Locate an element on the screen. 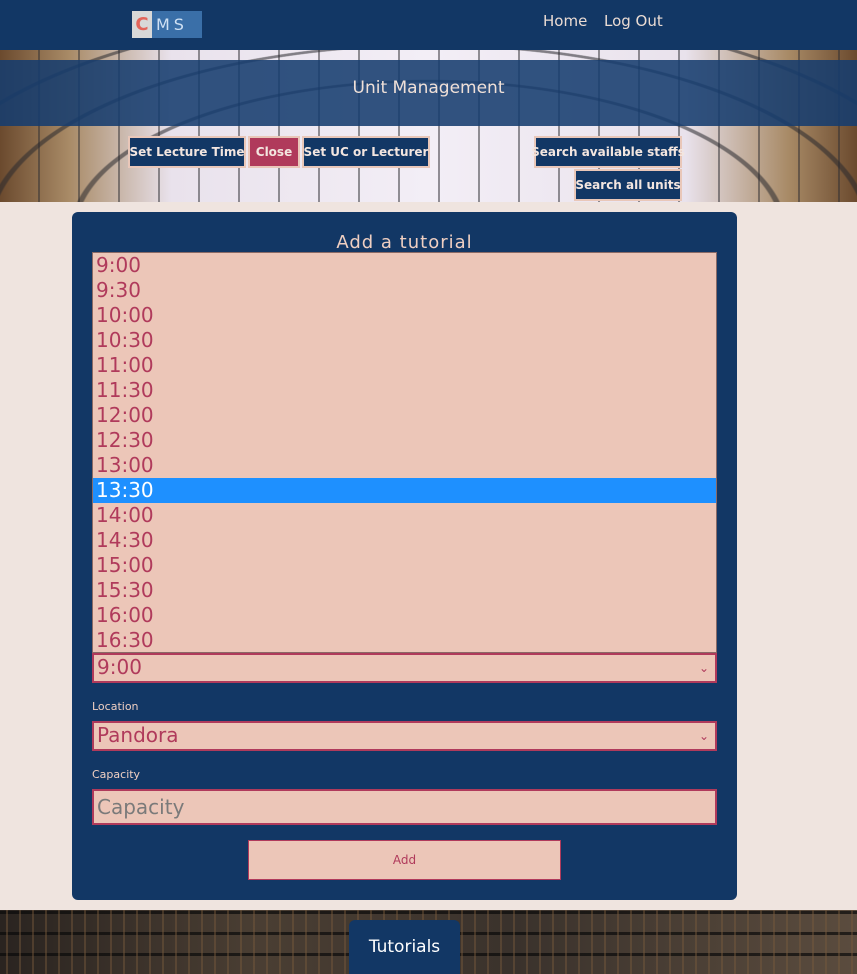 The image size is (857, 974). close-button: Close is located at coordinates (274, 152).